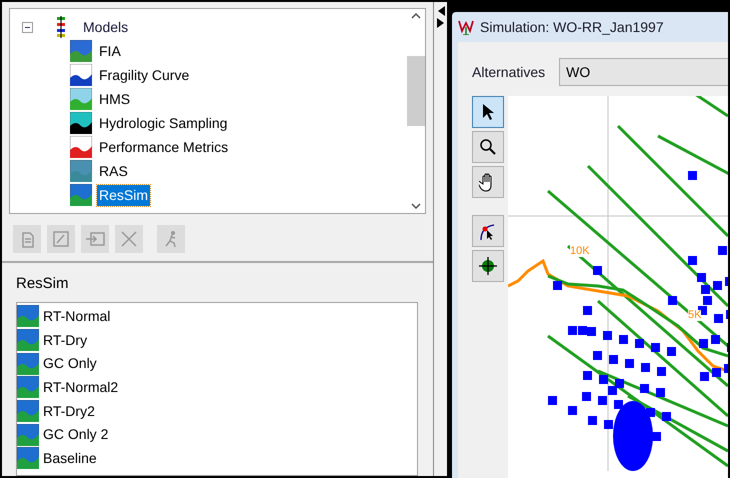  I want to click on window-title: Simulation: WO-RR_Jan1997, so click(572, 27).